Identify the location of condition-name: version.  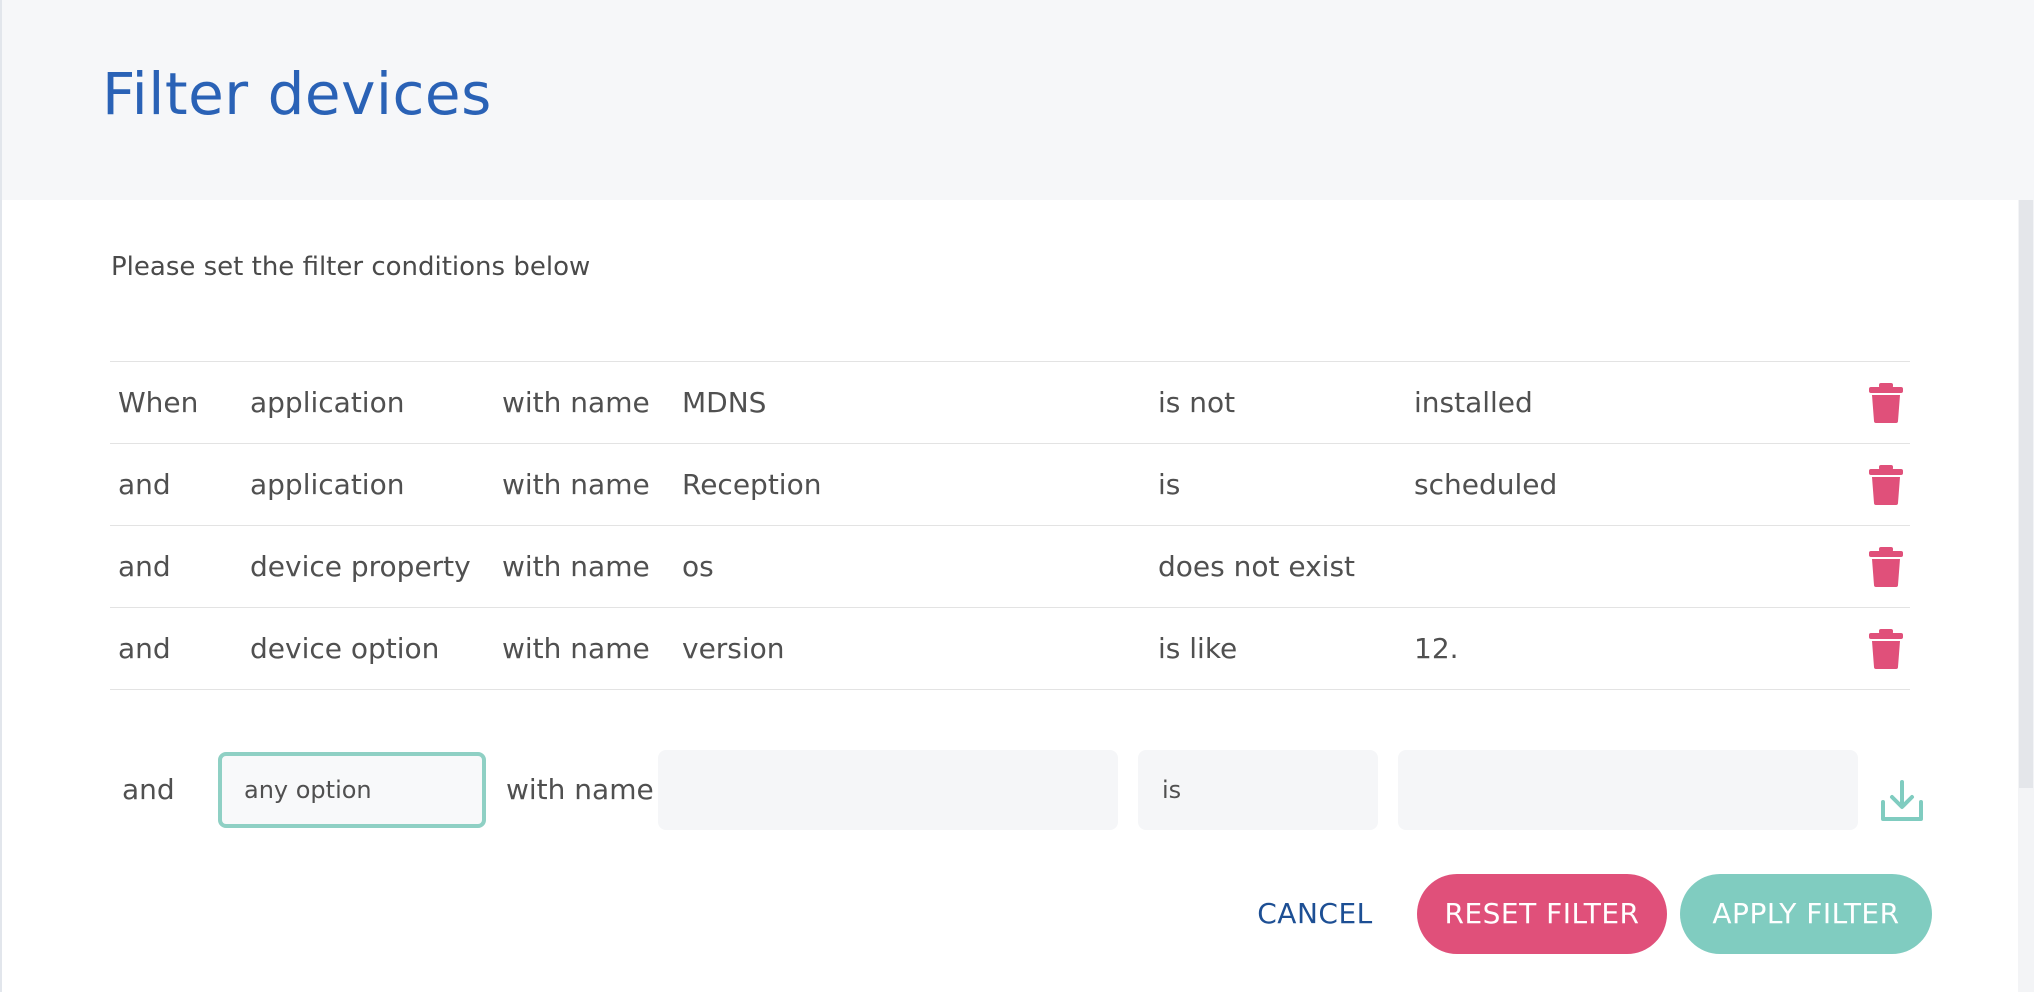
(733, 648).